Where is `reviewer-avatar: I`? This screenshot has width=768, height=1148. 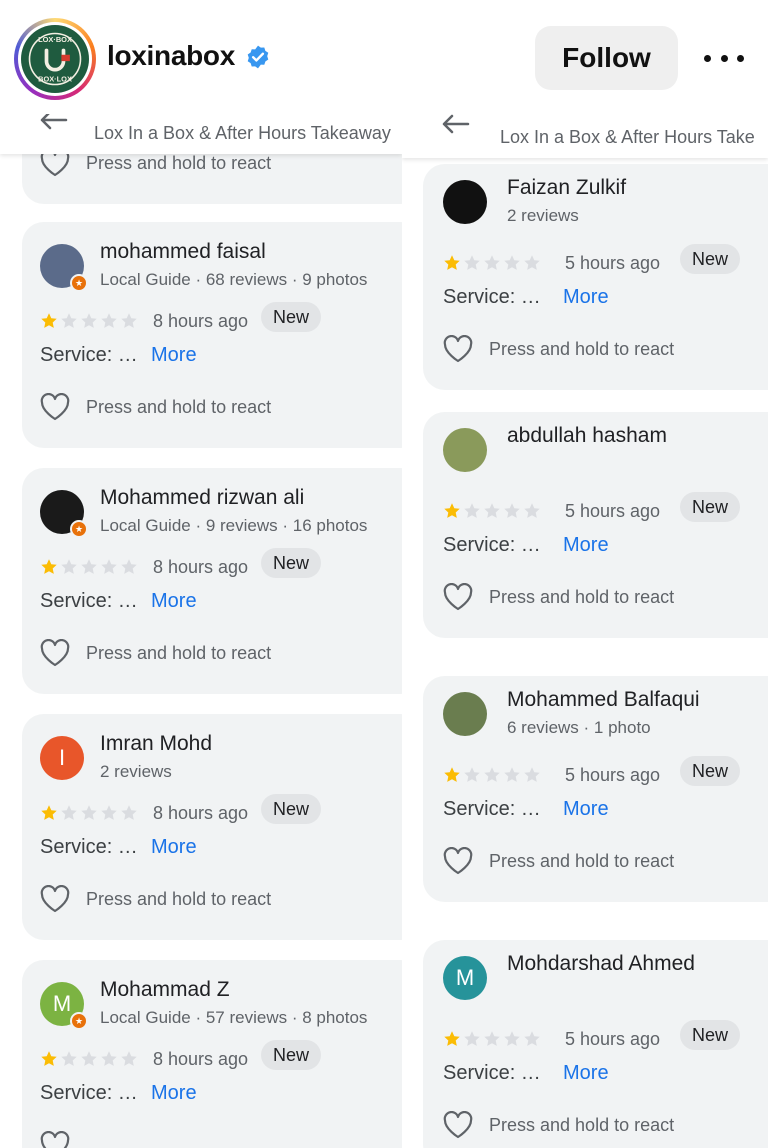 reviewer-avatar: I is located at coordinates (62, 758).